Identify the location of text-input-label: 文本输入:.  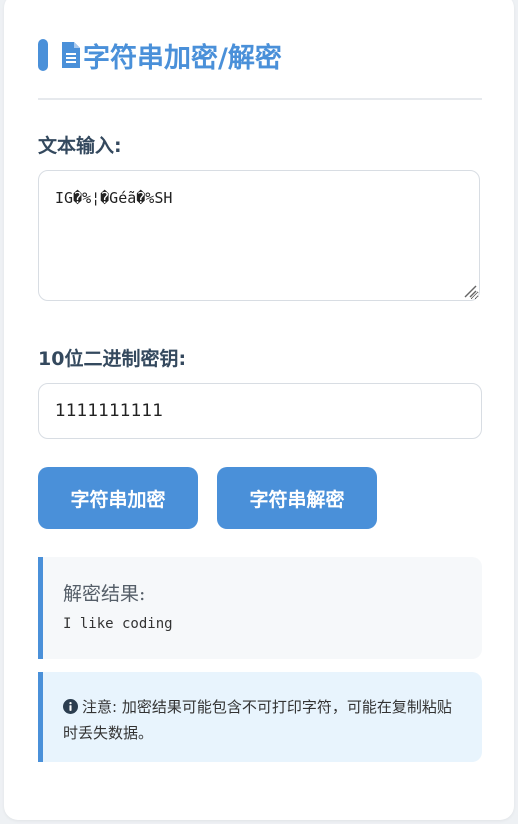
(80, 146).